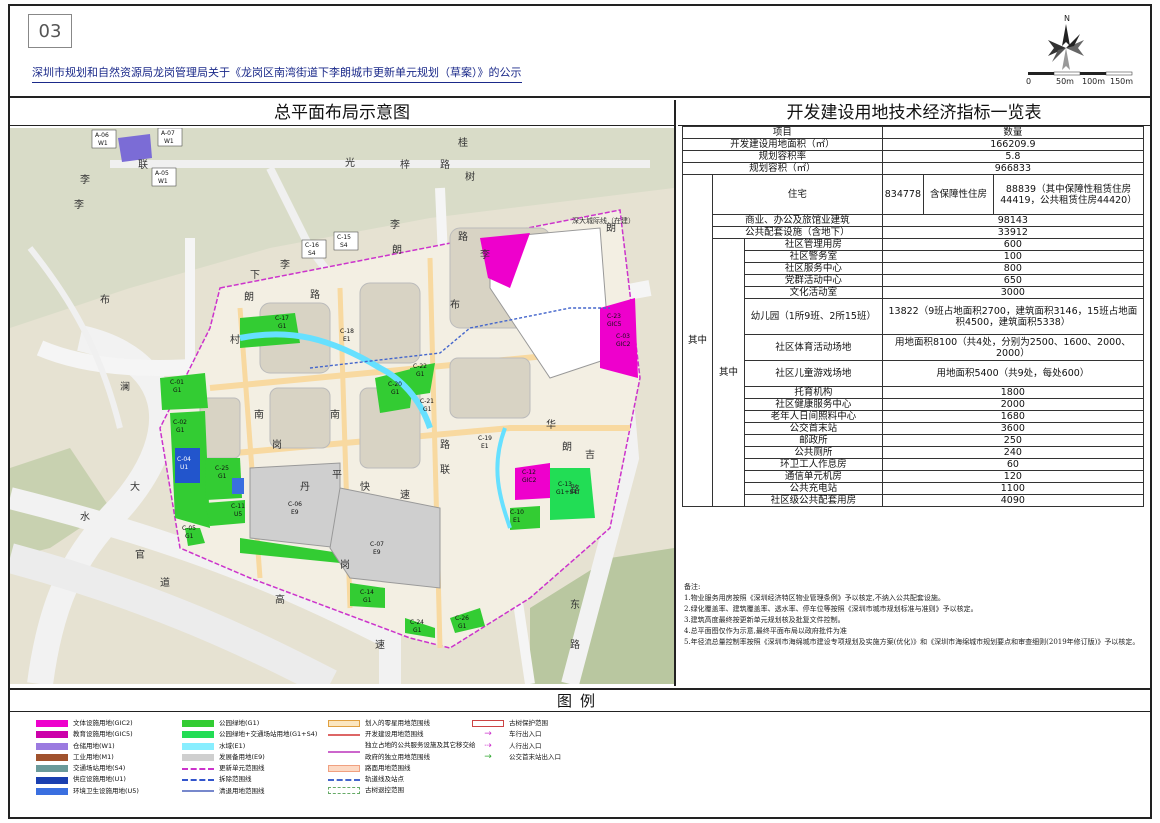 Image resolution: width=1160 pixels, height=823 pixels. Describe the element at coordinates (222, 468) in the screenshot. I see `tag-c25: C-25` at that location.